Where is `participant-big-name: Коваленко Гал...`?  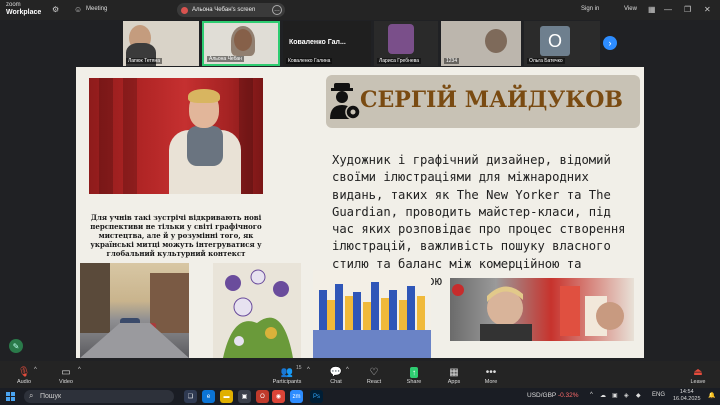
participant-big-name: Коваленко Гал... is located at coordinates (317, 42).